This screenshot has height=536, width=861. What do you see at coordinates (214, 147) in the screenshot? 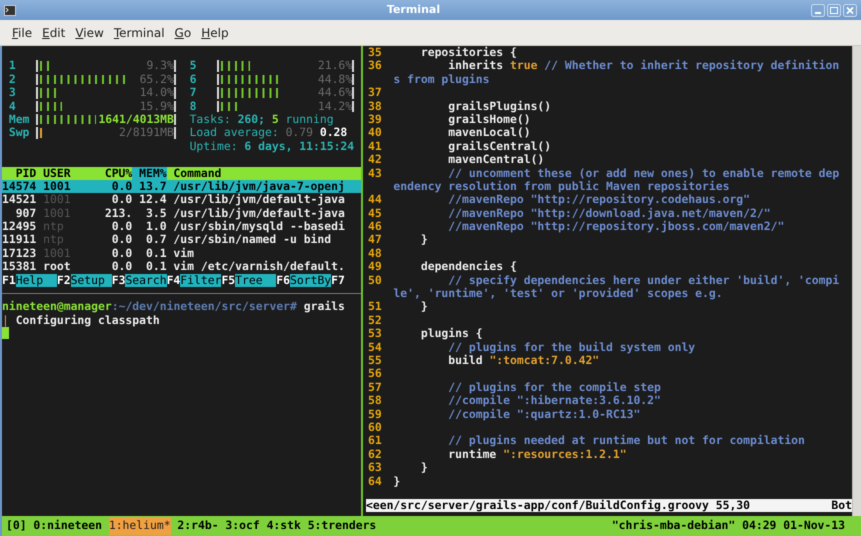
I see `stat-text: Uptime:` at bounding box center [214, 147].